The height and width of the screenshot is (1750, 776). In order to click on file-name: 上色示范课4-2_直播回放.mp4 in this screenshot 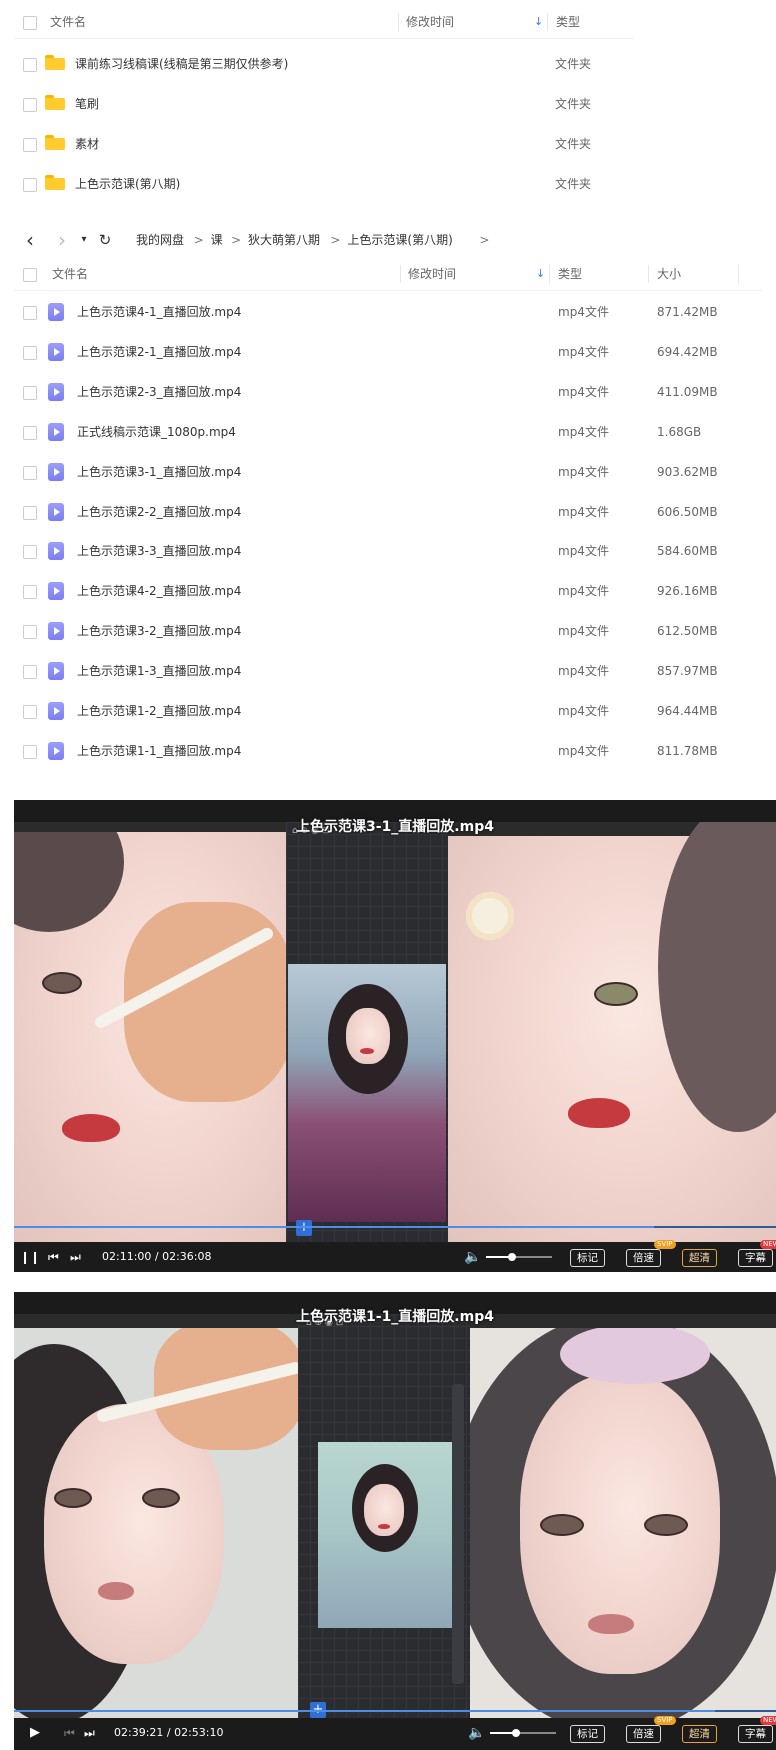, I will do `click(159, 591)`.